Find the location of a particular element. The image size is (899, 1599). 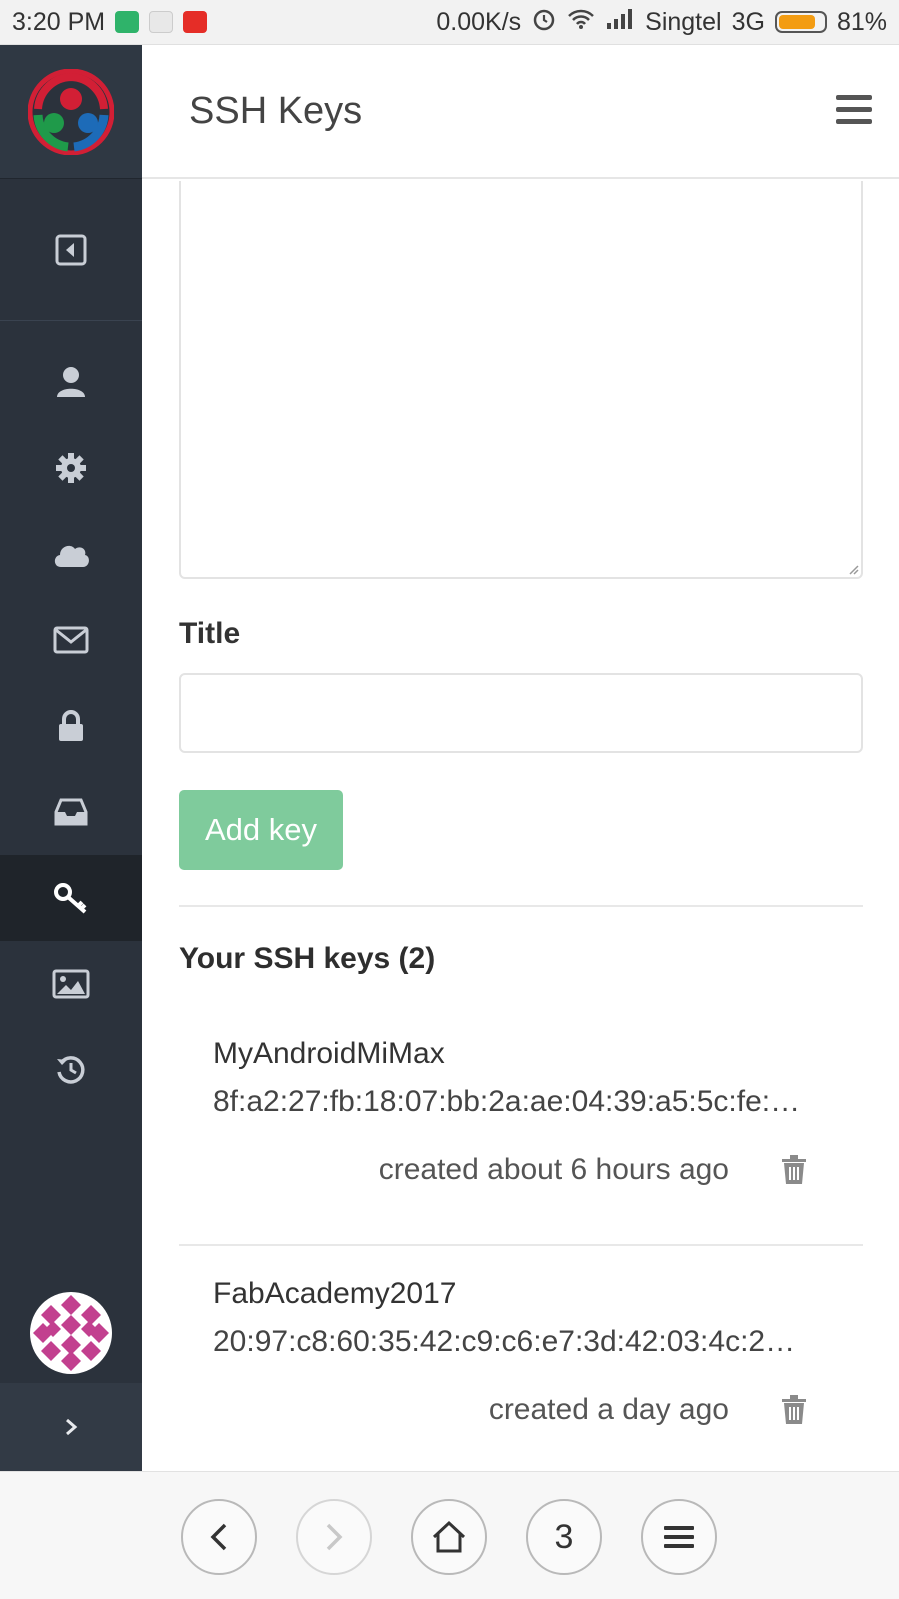

key-icon is located at coordinates (70, 898).